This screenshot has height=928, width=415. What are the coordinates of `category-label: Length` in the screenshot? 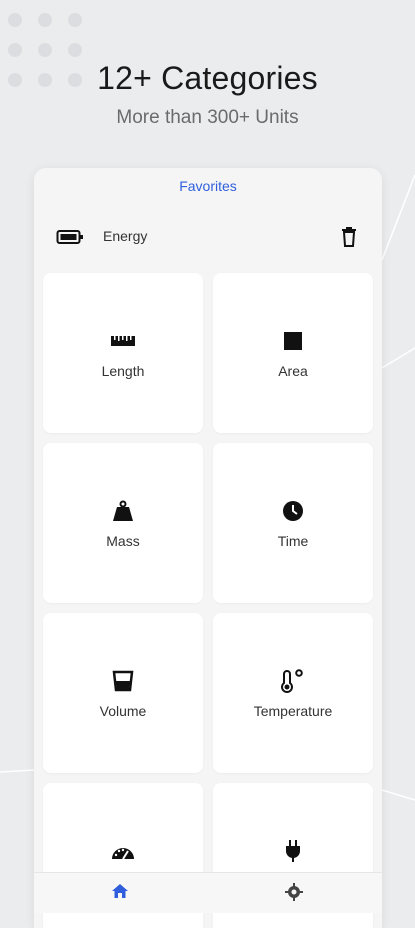 It's located at (123, 371).